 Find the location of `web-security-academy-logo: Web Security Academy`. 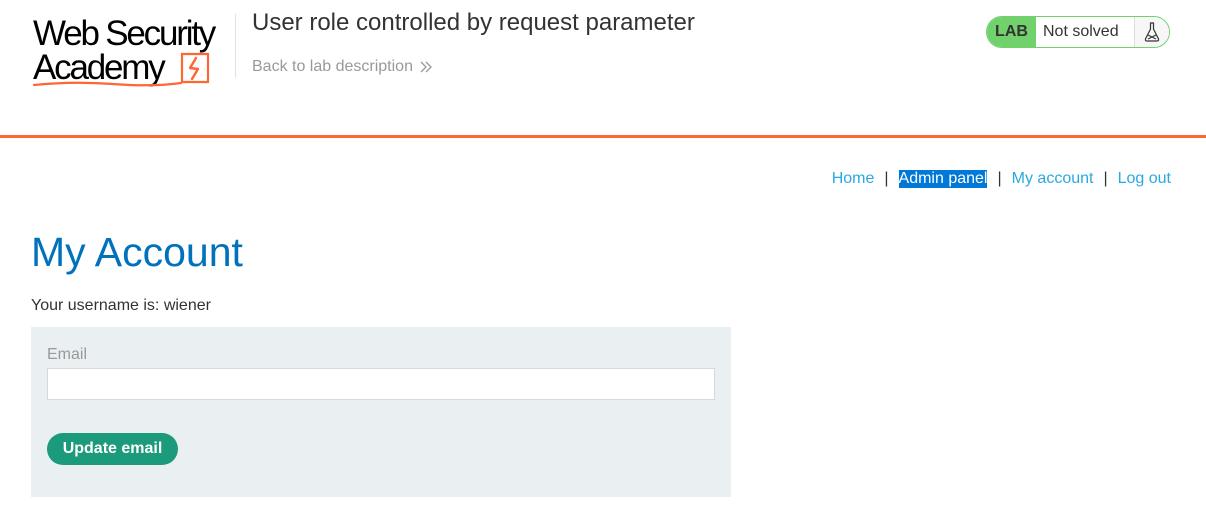

web-security-academy-logo: Web Security Academy is located at coordinates (134, 52).